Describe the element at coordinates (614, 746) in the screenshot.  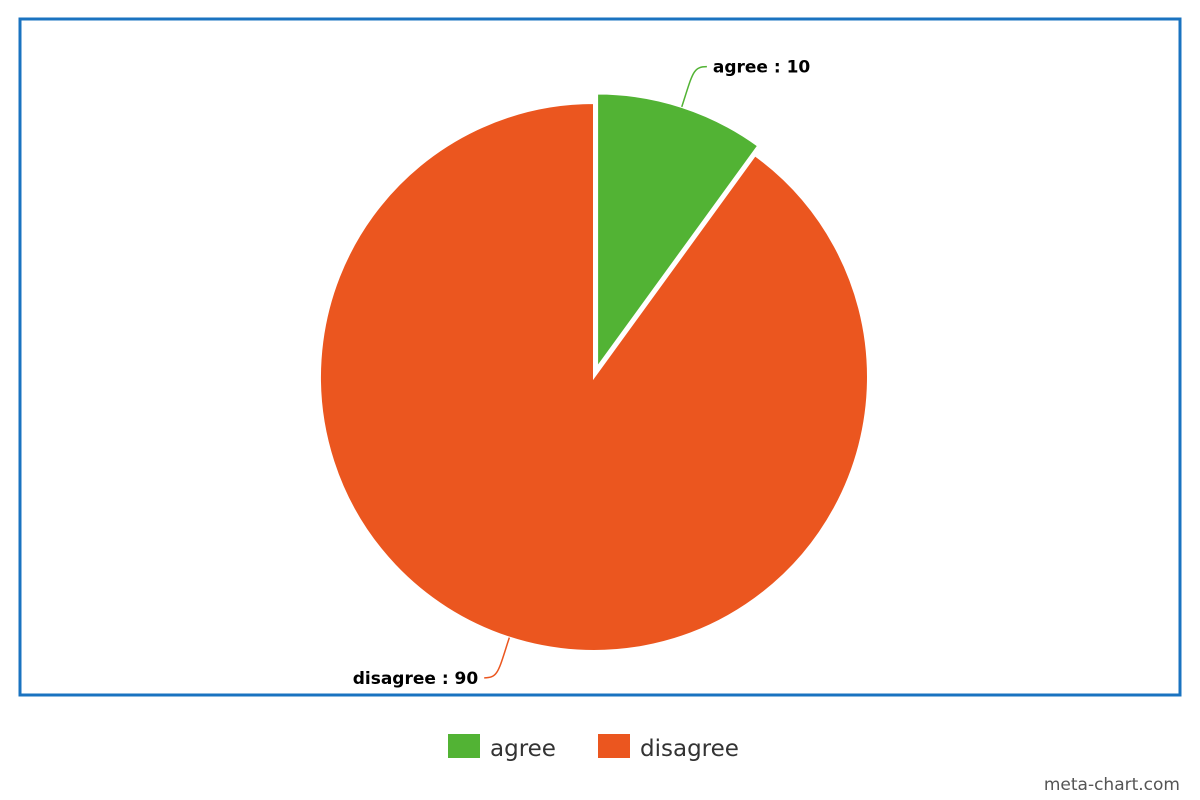
I see `legend-swatch-disagree` at that location.